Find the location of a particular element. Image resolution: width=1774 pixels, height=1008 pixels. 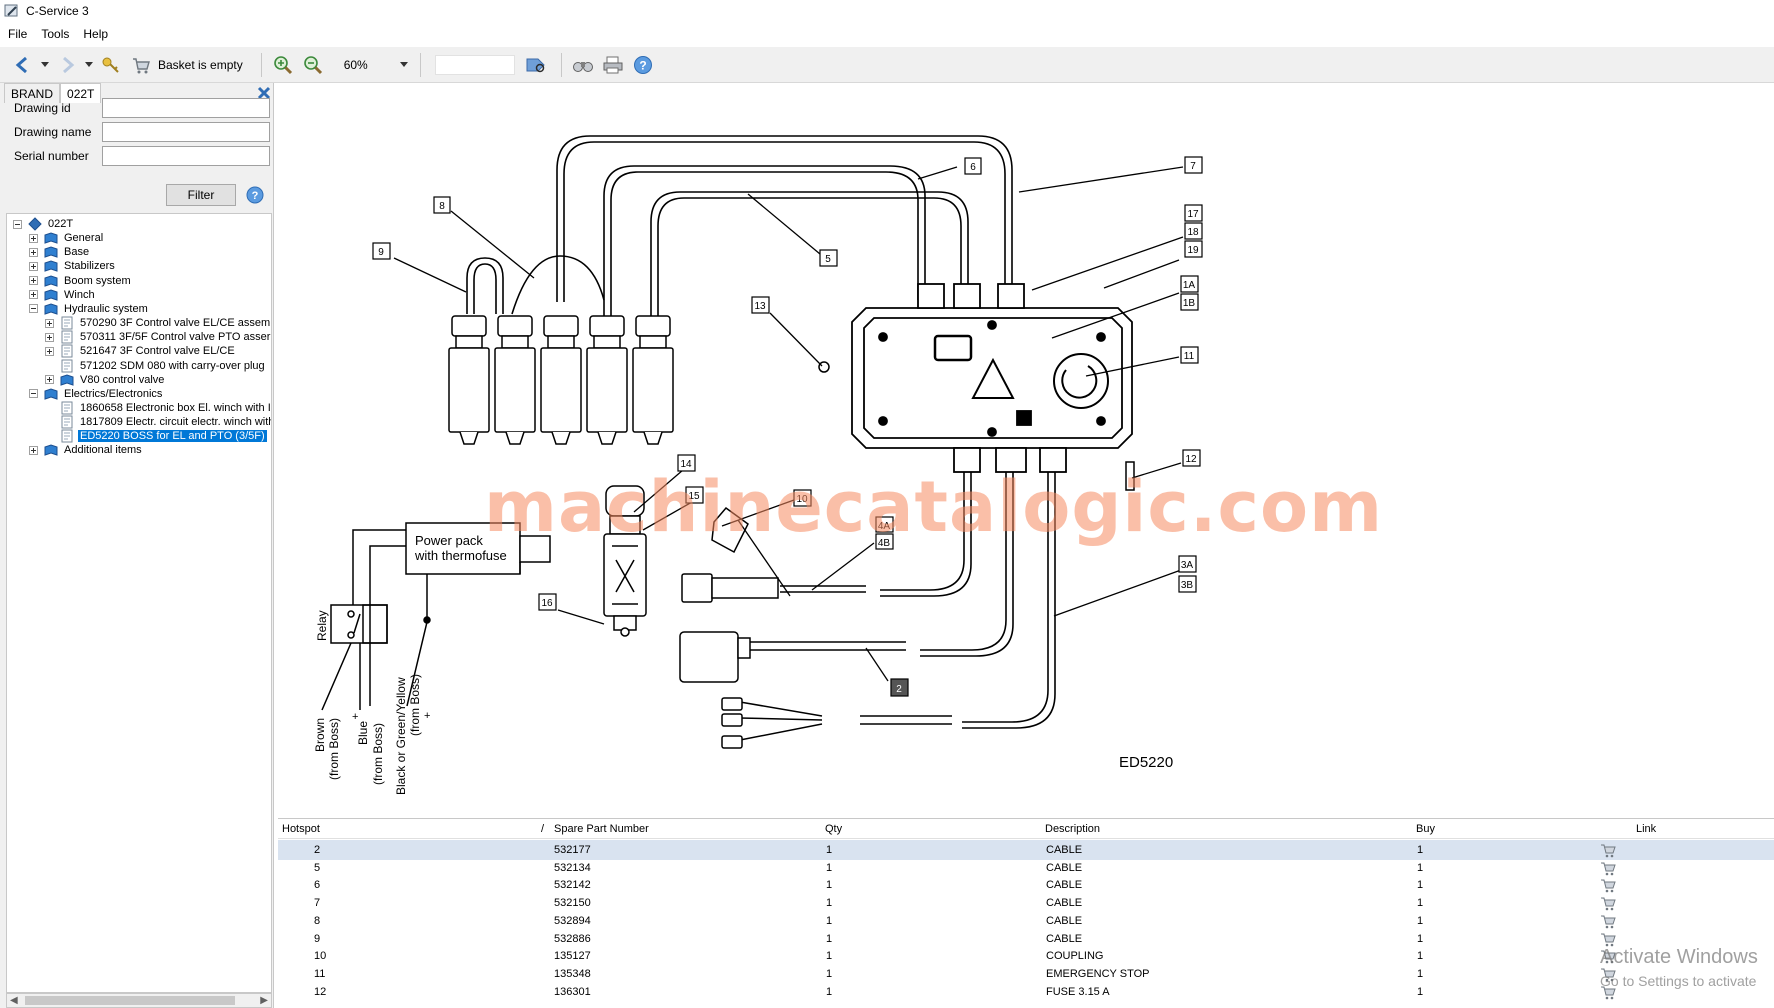

zoom-in-button is located at coordinates (283, 65).